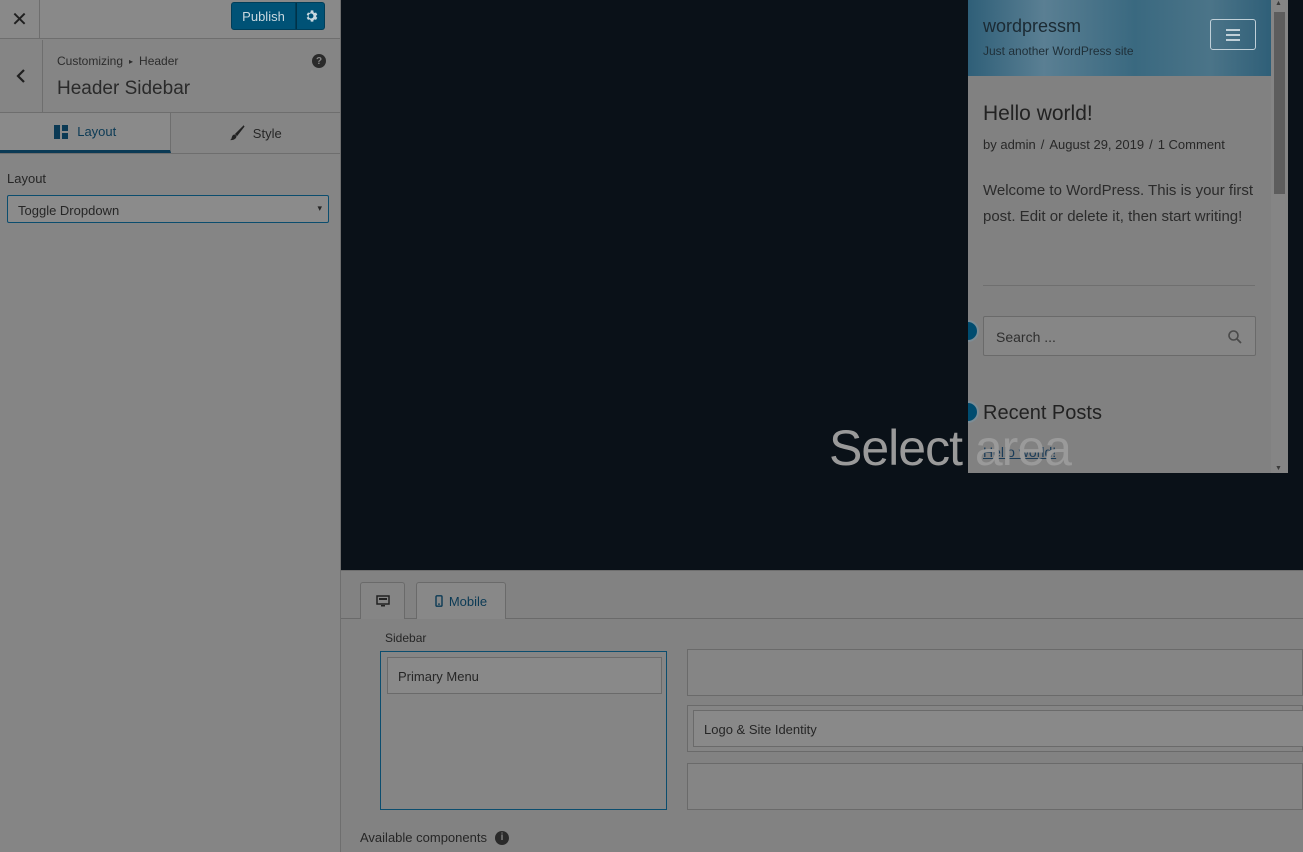  I want to click on tab-mobile: Mobile, so click(461, 600).